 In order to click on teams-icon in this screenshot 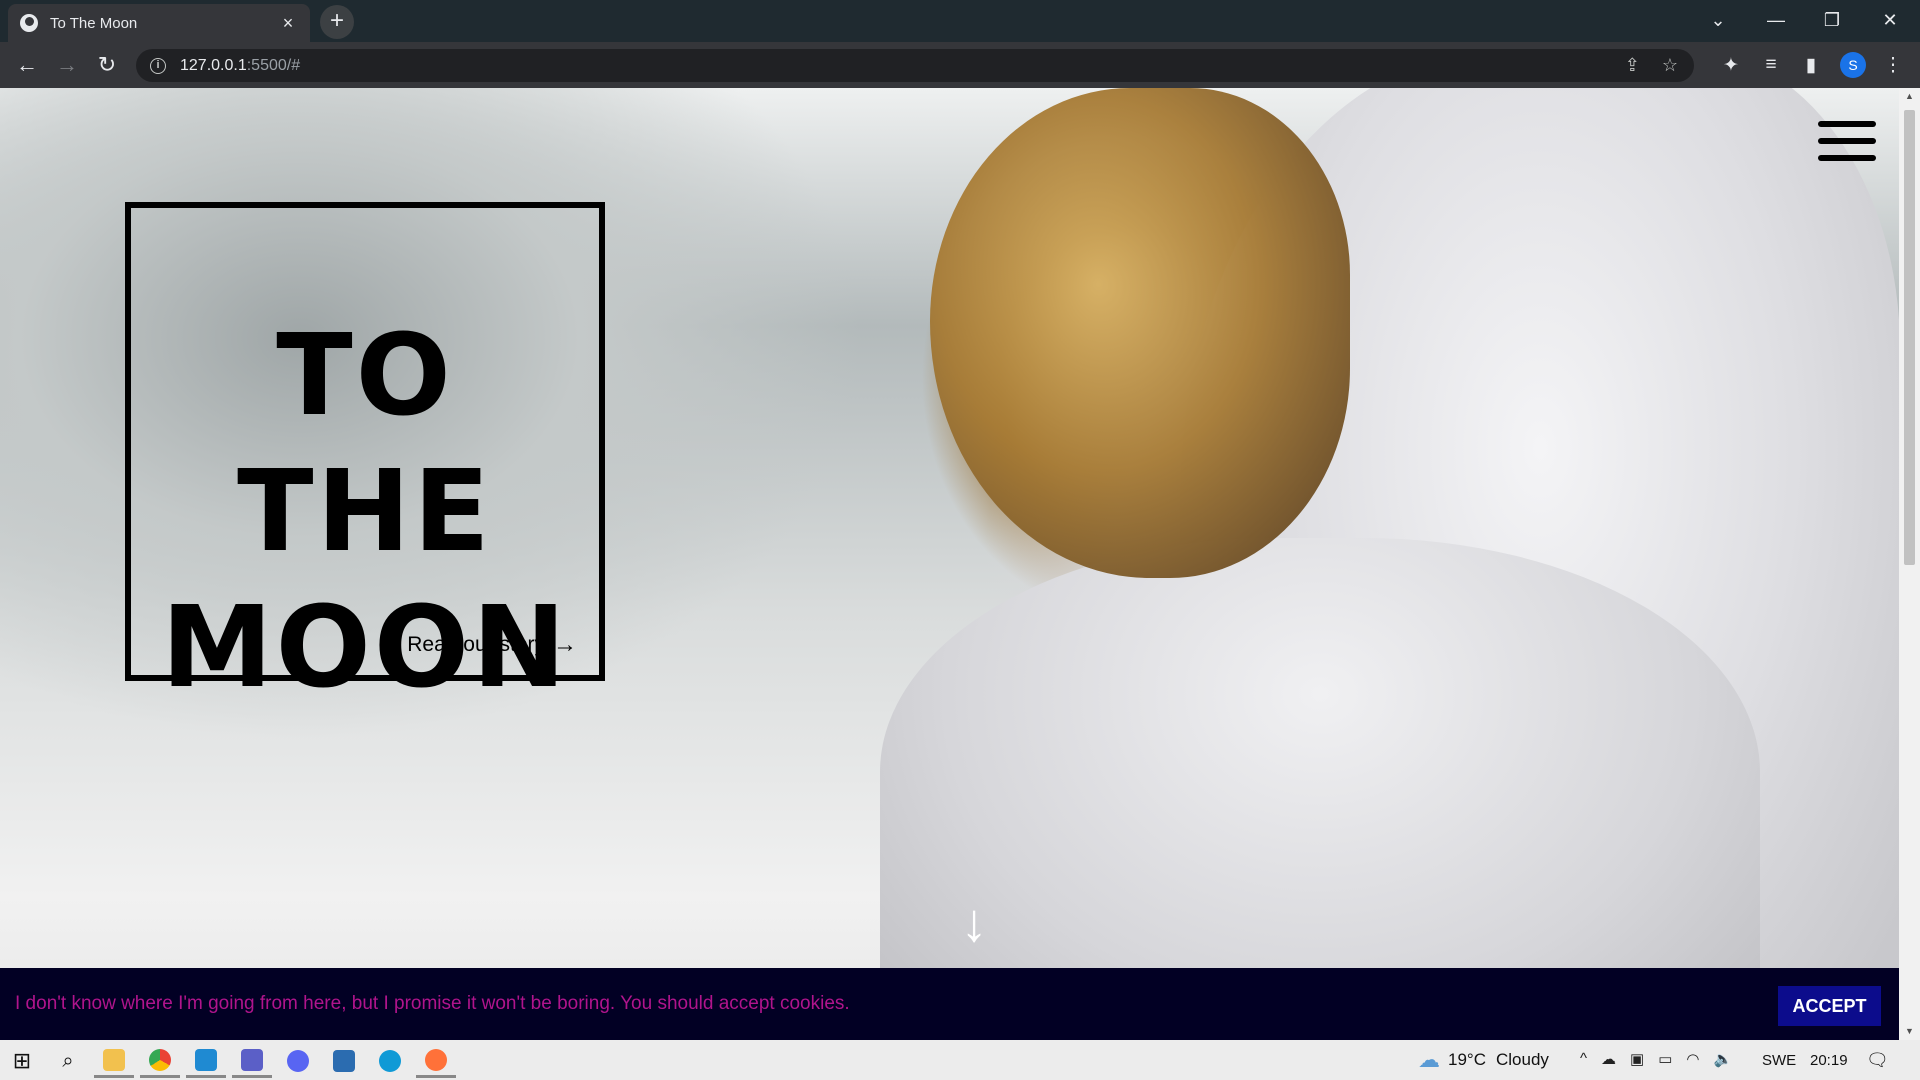, I will do `click(252, 1061)`.